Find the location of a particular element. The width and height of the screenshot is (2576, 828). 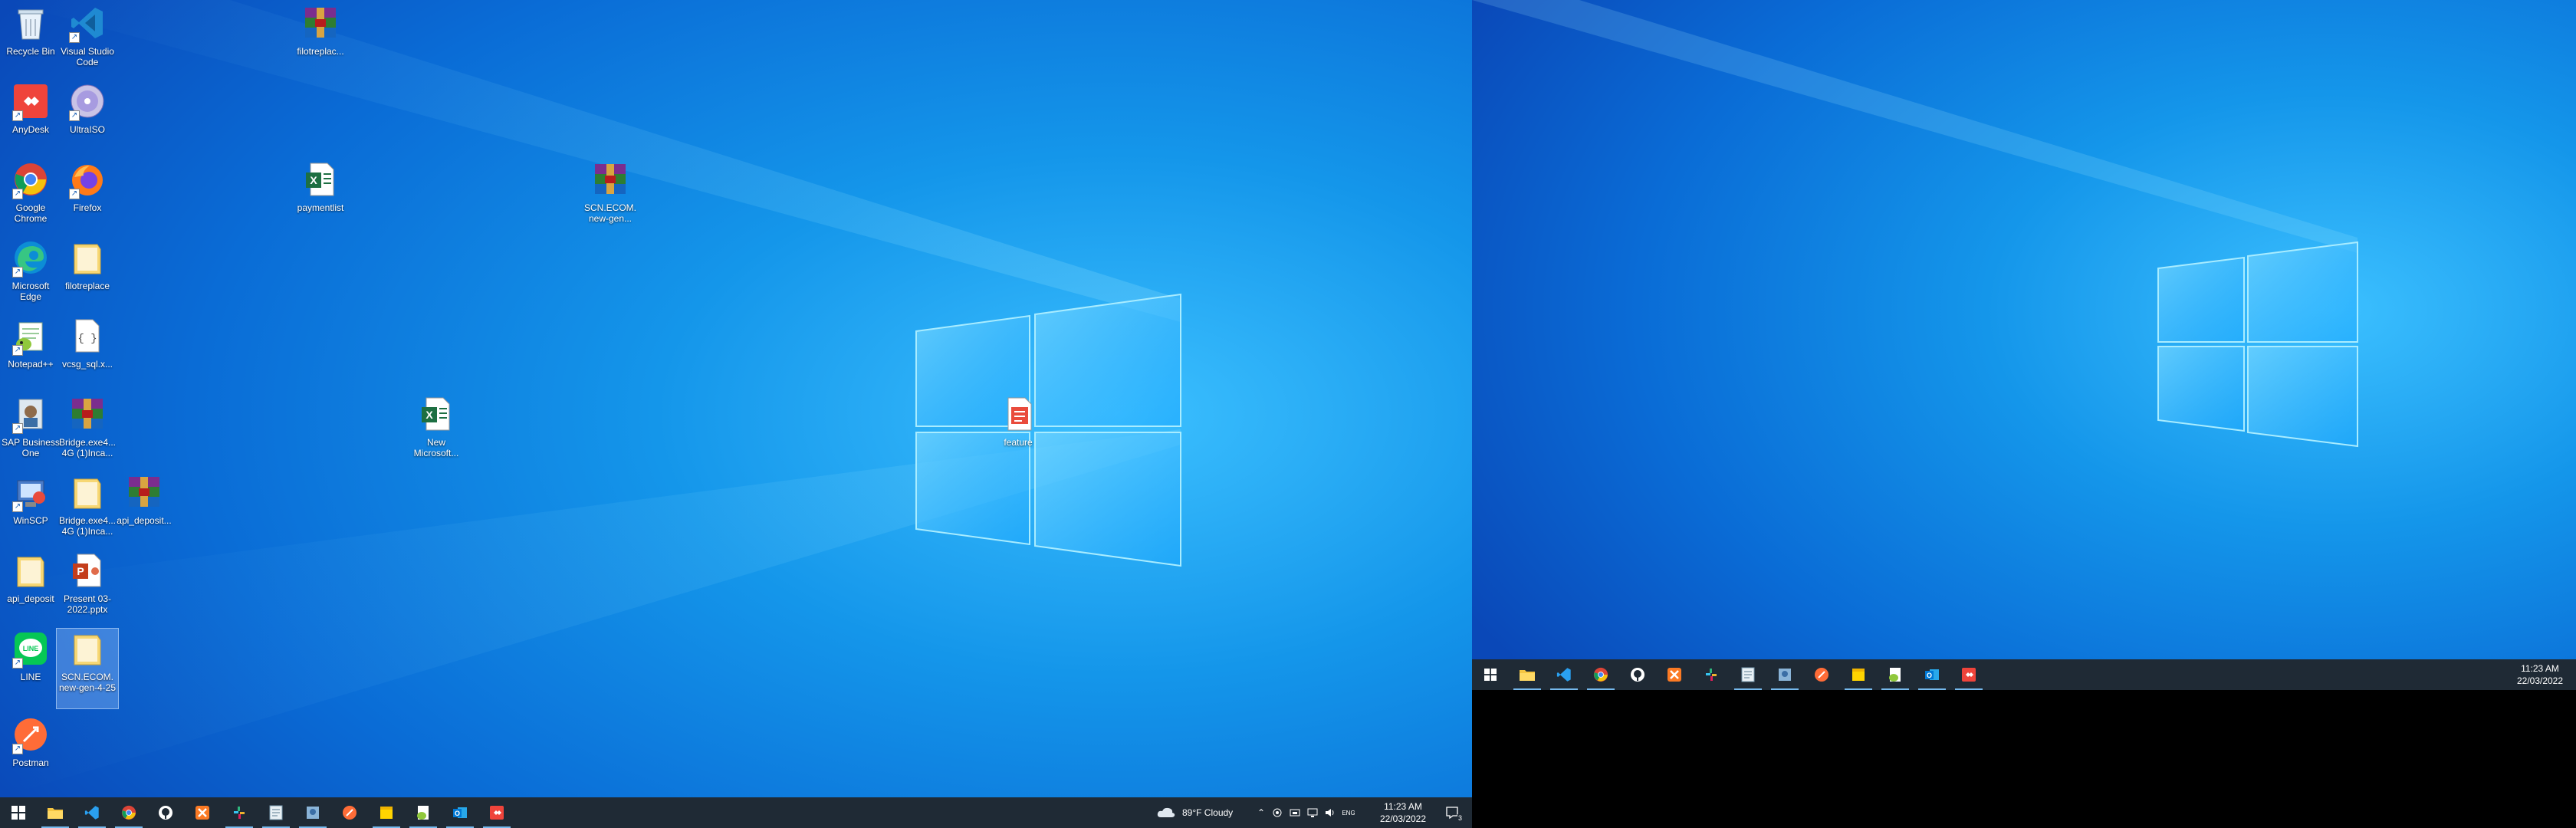

desktop-icon-label: Present 03-2022.pptx is located at coordinates (88, 604).